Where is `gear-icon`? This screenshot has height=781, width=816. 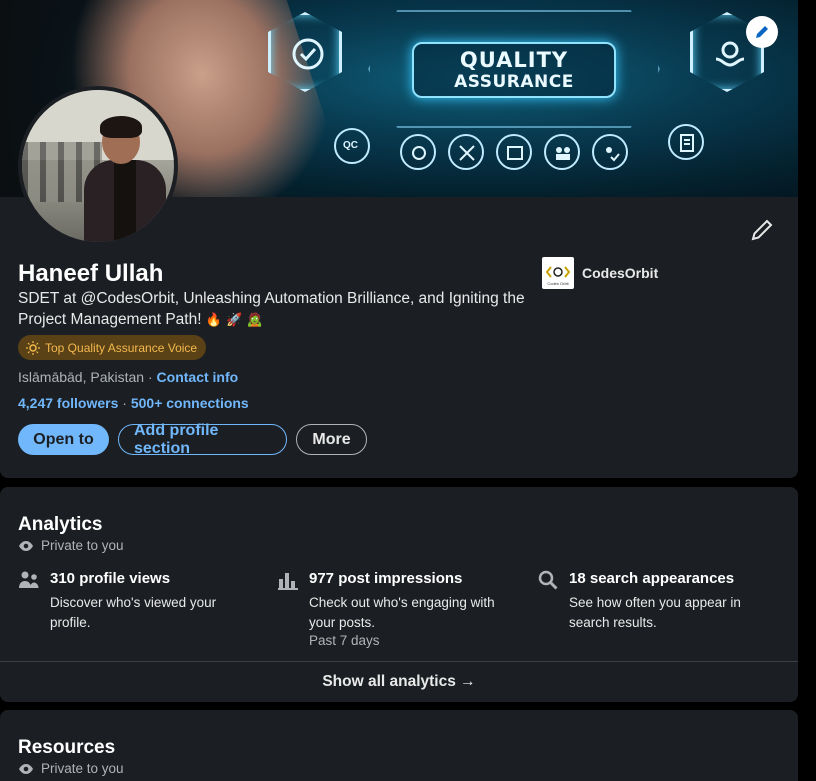 gear-icon is located at coordinates (418, 152).